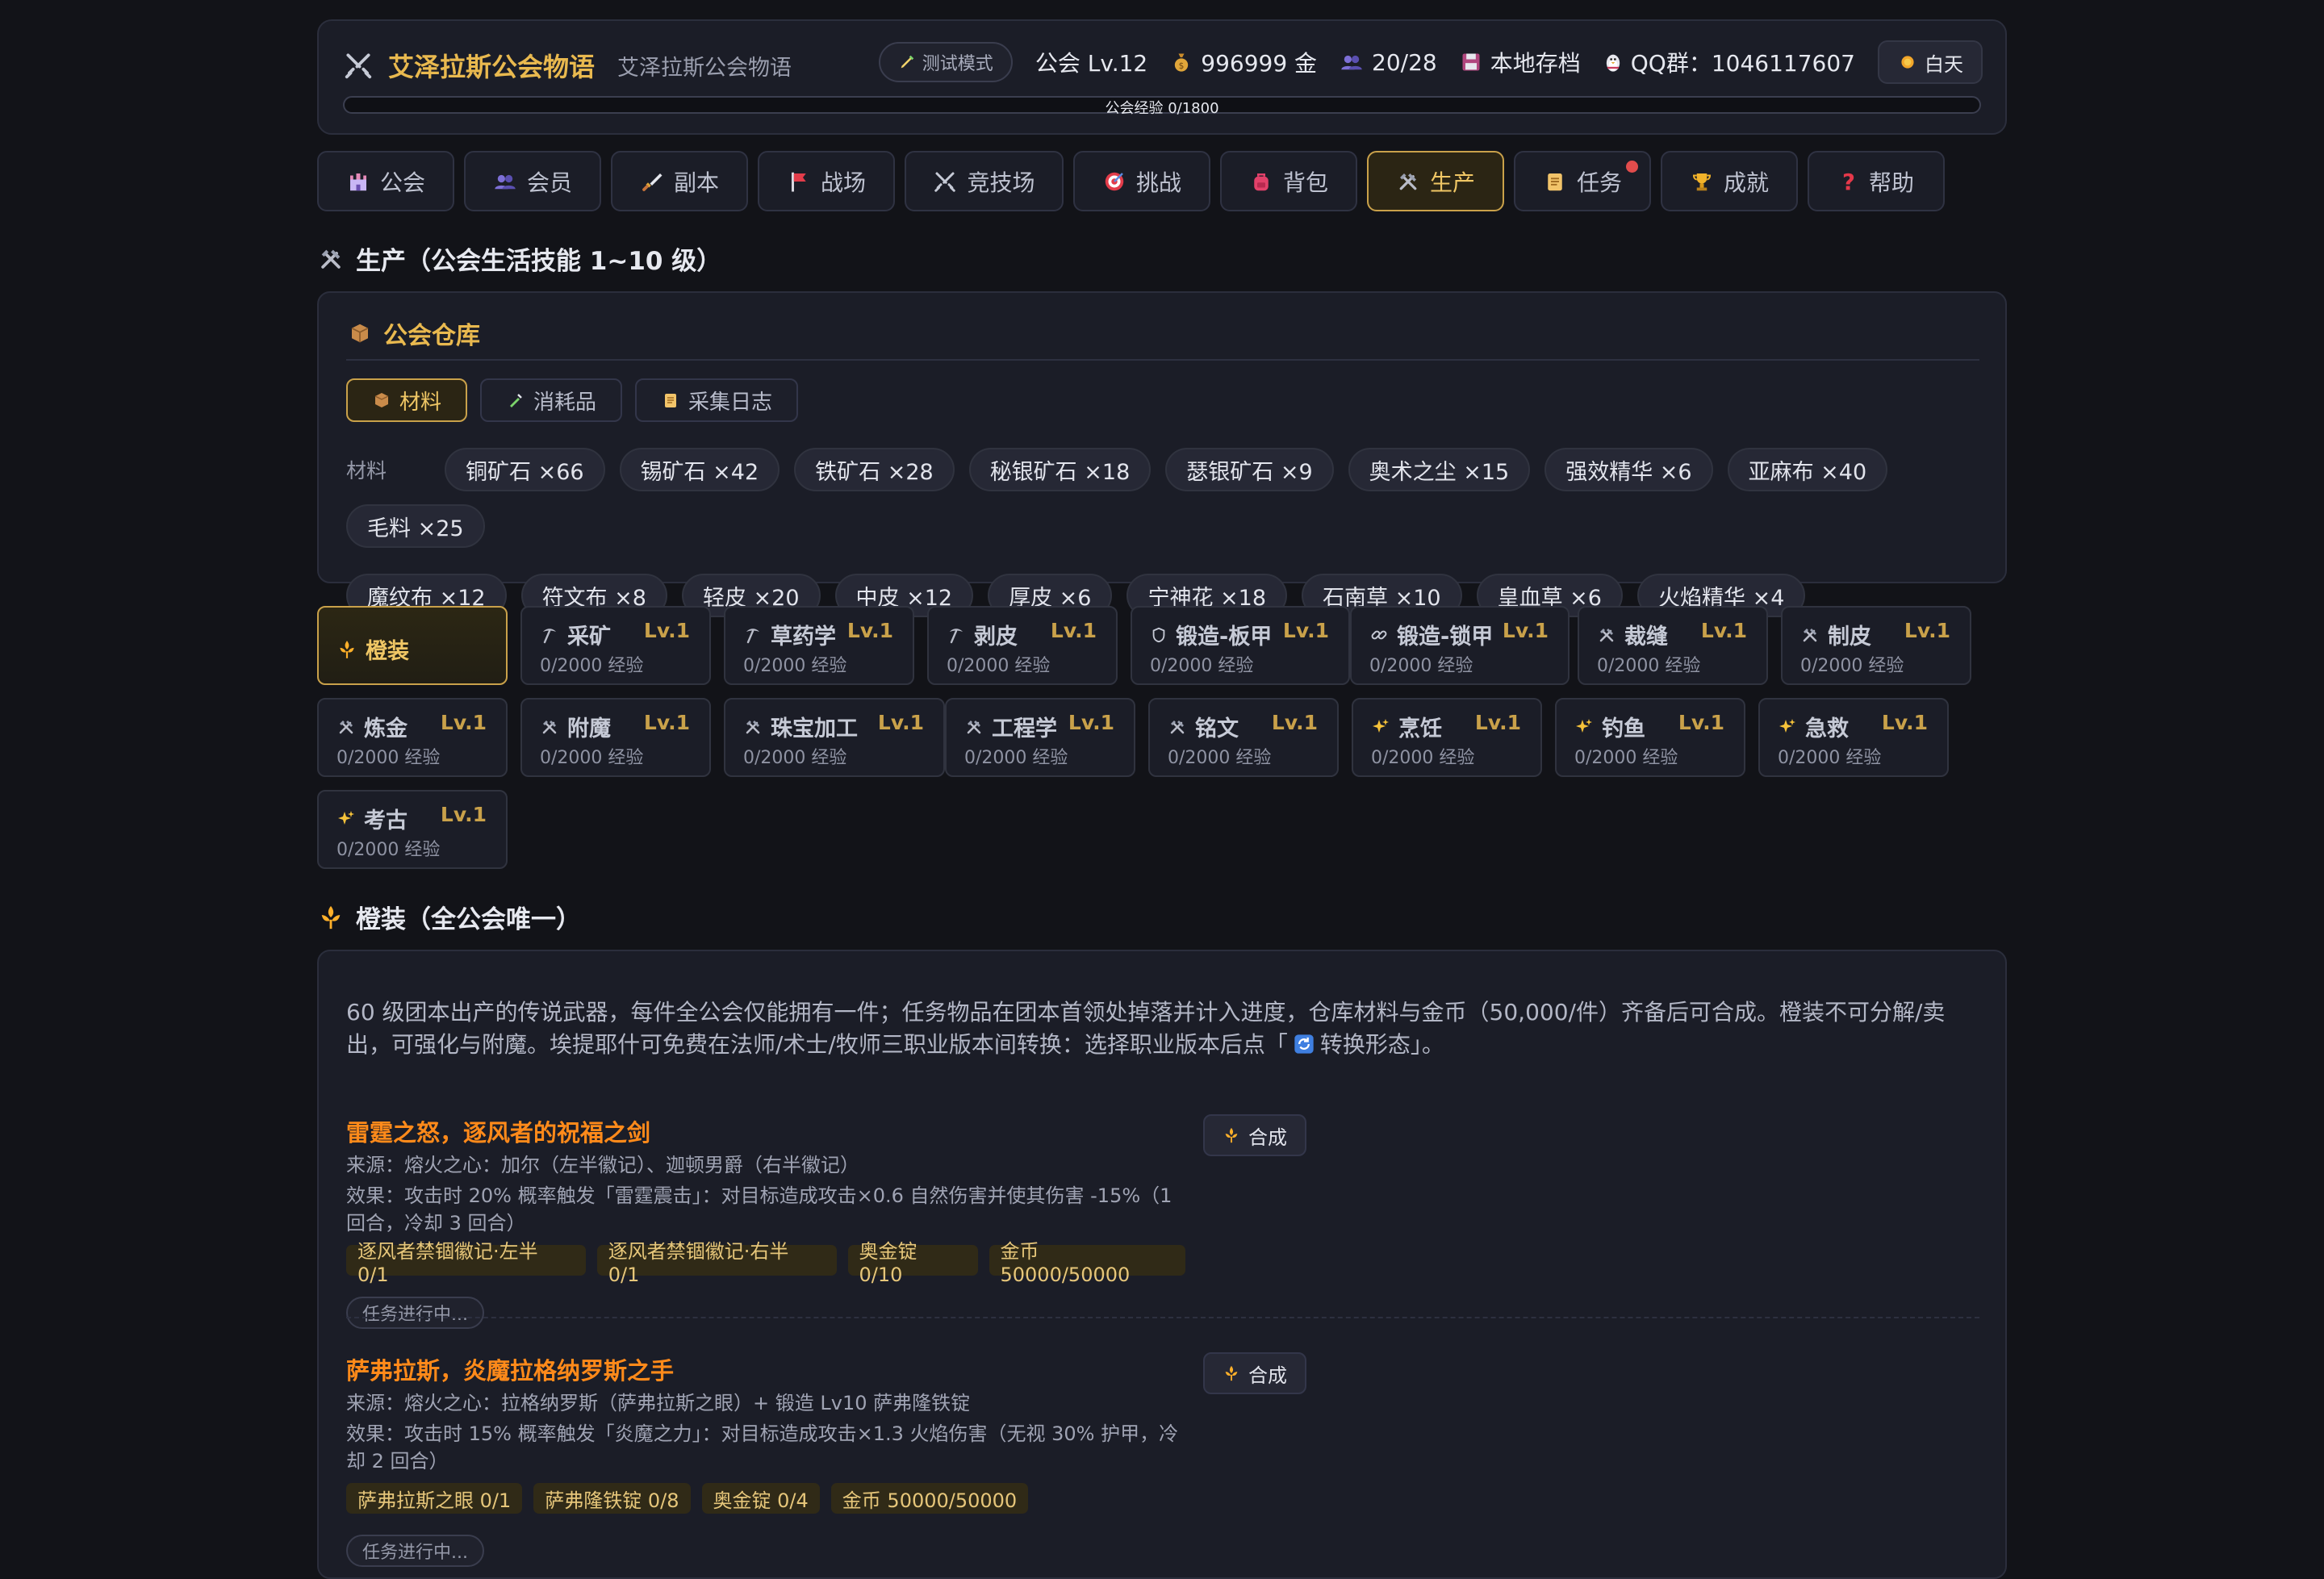 The height and width of the screenshot is (1579, 2324). What do you see at coordinates (1259, 63) in the screenshot?
I see `gold-text: 996999 金` at bounding box center [1259, 63].